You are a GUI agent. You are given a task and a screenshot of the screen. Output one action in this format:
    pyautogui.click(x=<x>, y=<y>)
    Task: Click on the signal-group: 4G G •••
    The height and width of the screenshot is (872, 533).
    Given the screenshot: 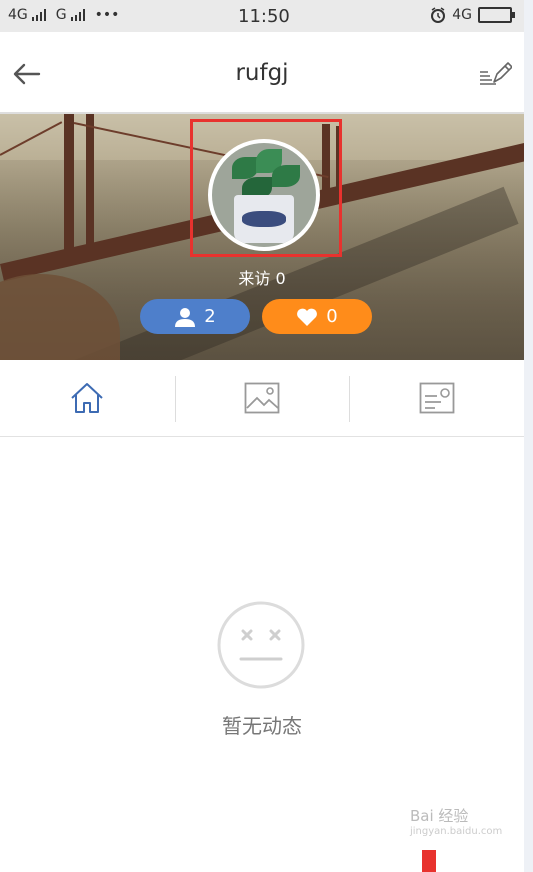 What is the action you would take?
    pyautogui.click(x=63, y=15)
    